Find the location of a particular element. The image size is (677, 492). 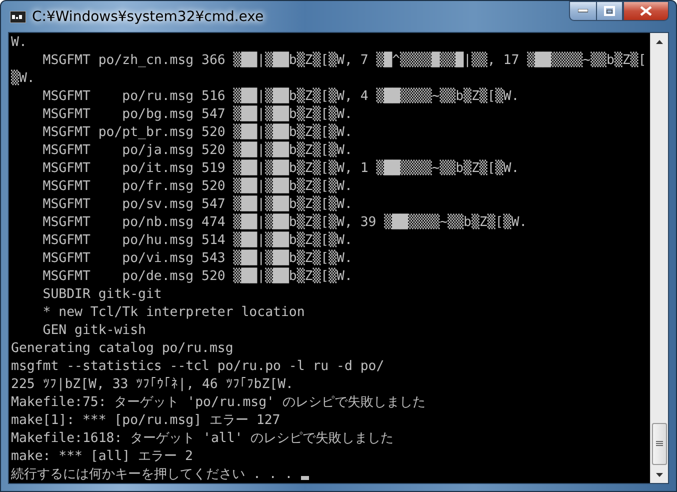

grip-icon is located at coordinates (659, 444).